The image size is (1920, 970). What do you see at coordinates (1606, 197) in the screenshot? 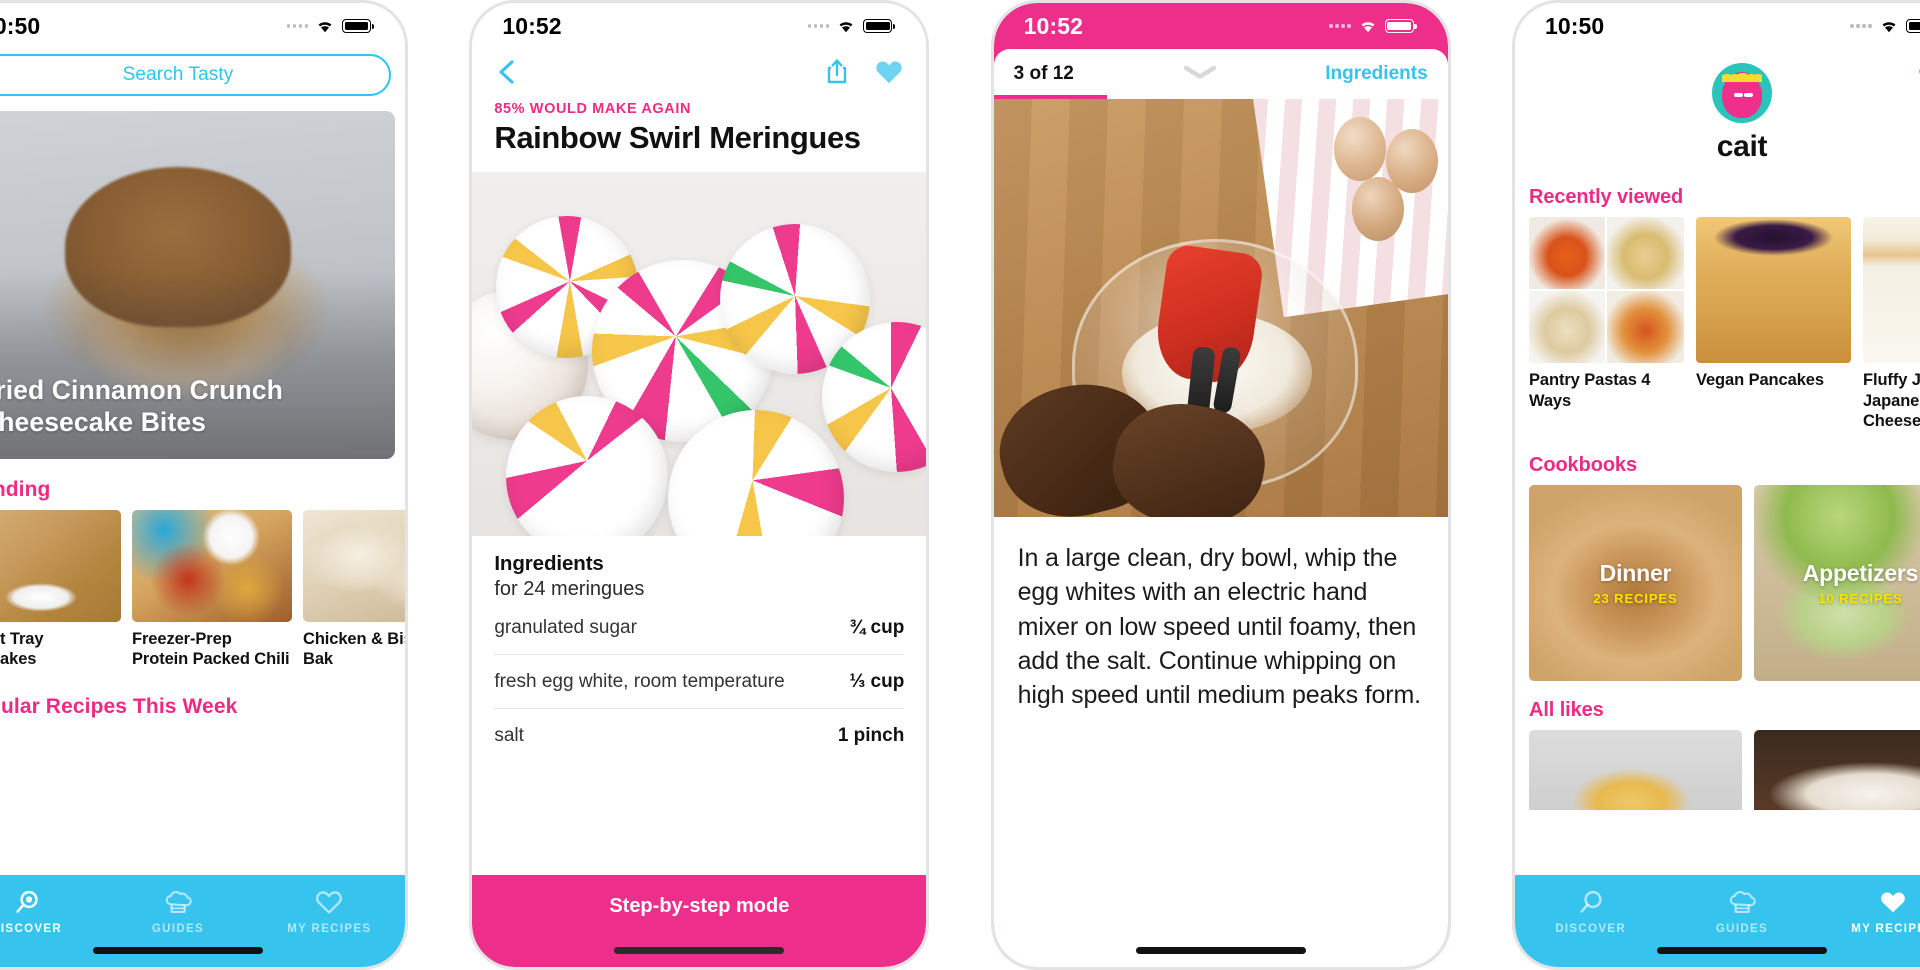
I see `section-heading-recently-viewed: Recently viewed` at bounding box center [1606, 197].